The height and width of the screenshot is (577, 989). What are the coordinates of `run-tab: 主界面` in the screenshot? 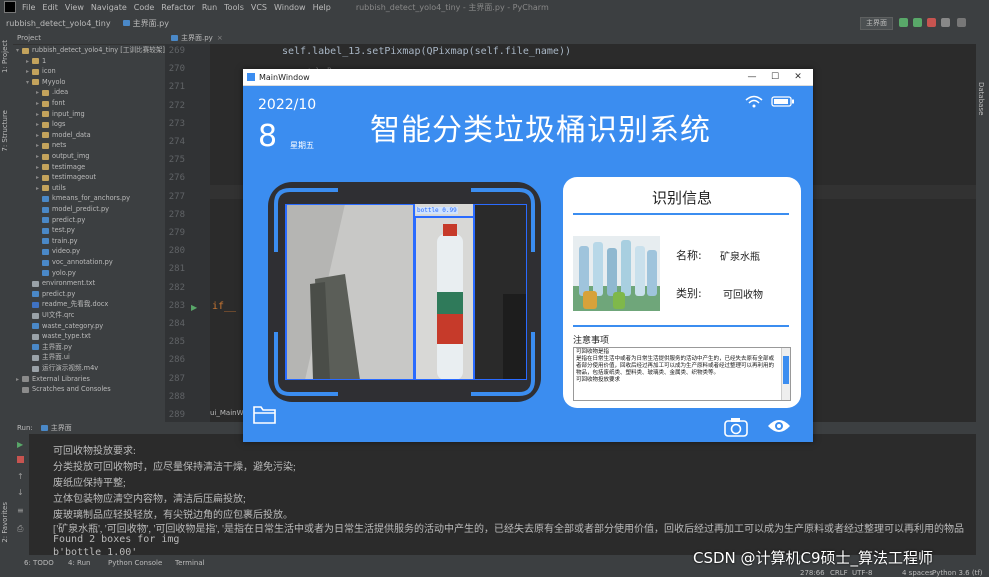 It's located at (56, 428).